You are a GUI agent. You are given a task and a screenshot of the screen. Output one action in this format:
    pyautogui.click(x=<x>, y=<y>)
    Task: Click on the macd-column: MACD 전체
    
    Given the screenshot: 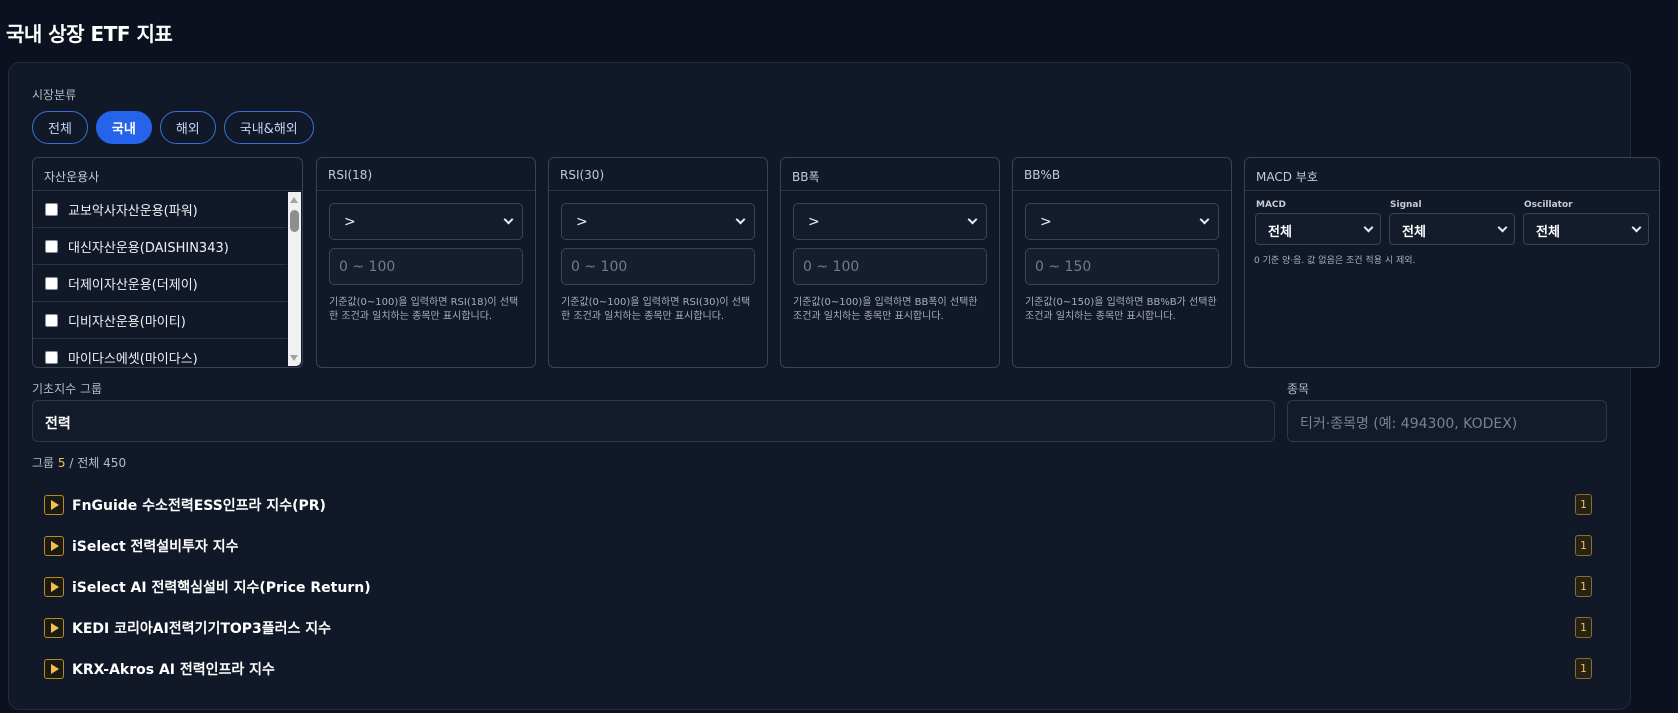 What is the action you would take?
    pyautogui.click(x=1318, y=222)
    